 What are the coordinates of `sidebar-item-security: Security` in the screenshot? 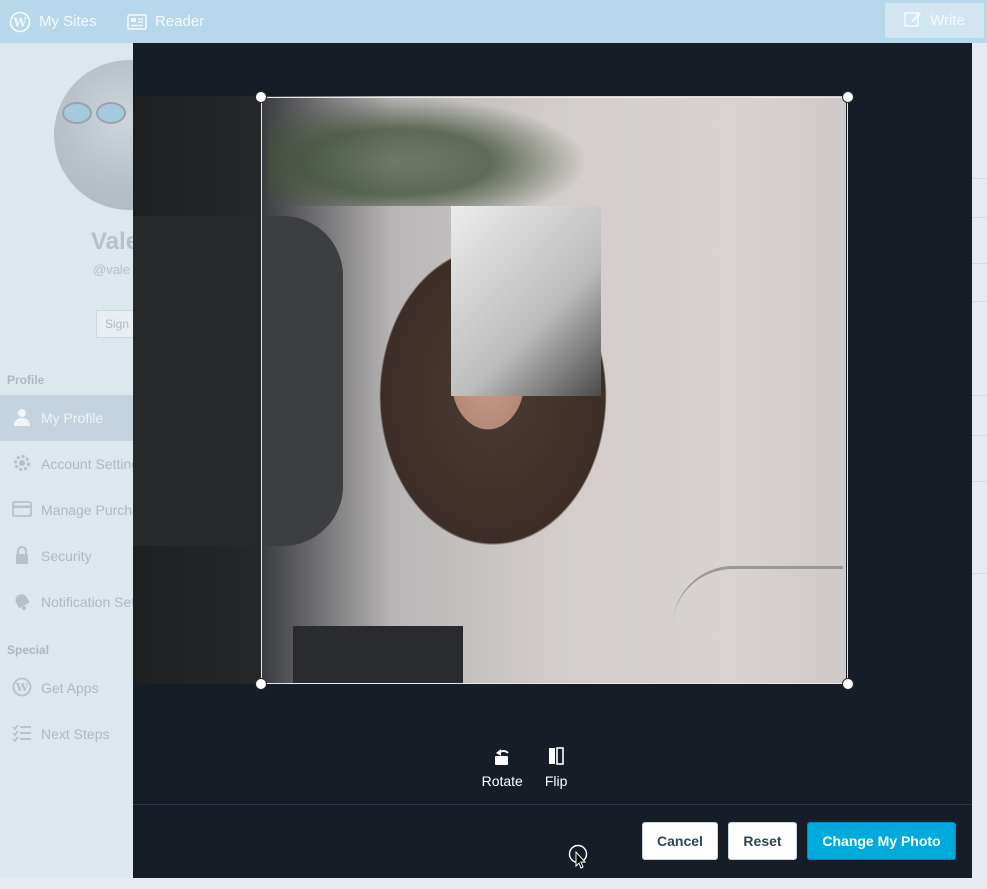 It's located at (66, 556).